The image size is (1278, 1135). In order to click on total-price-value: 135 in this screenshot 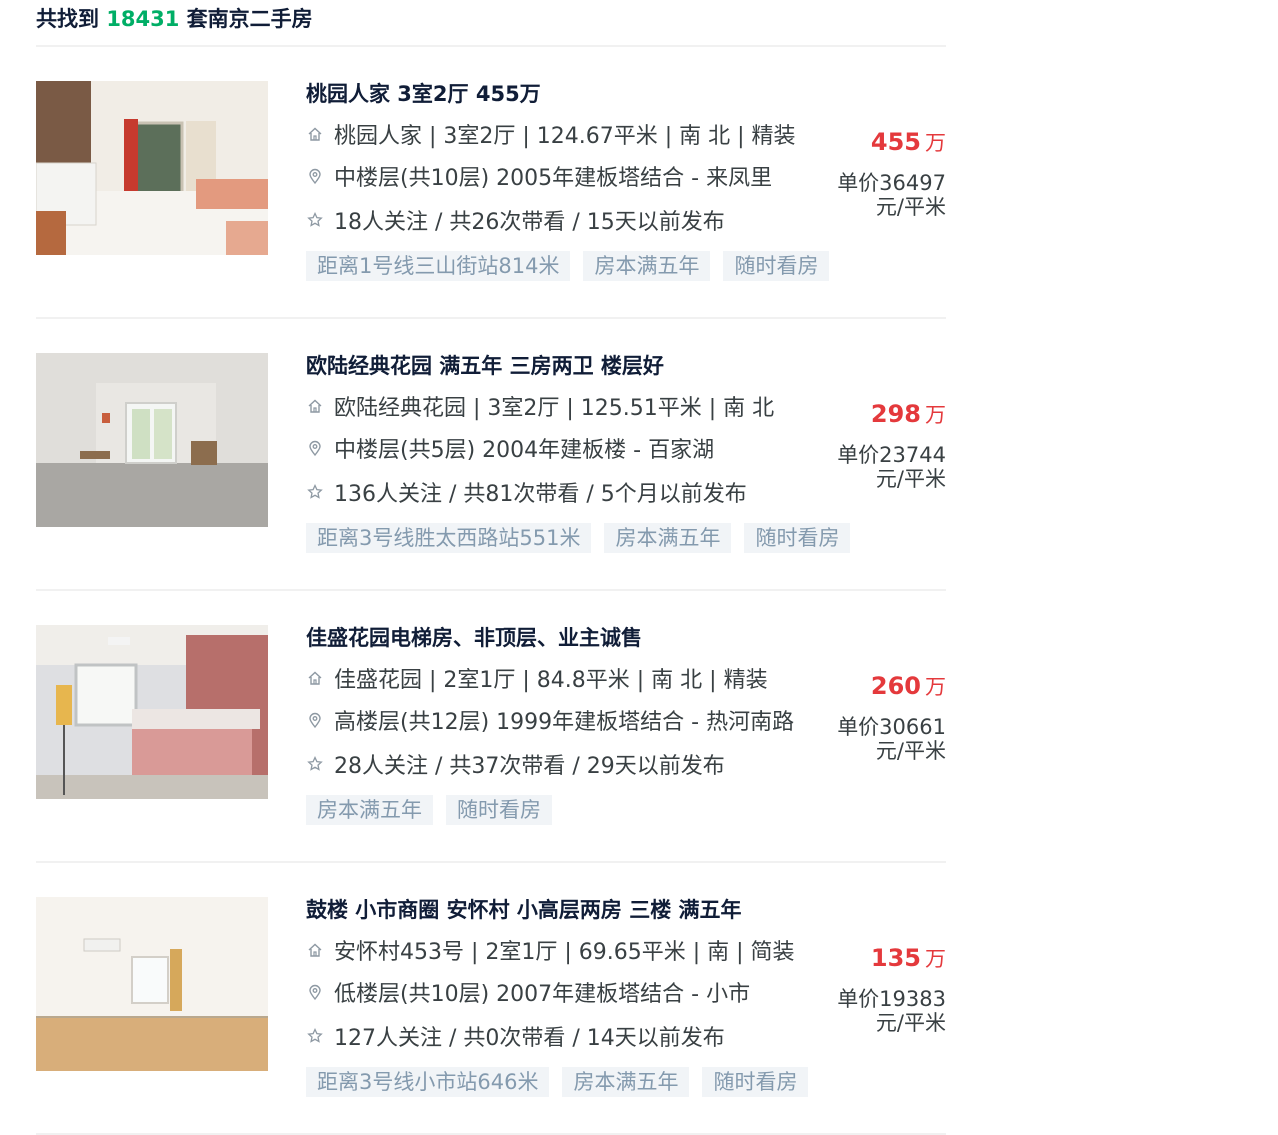, I will do `click(895, 958)`.